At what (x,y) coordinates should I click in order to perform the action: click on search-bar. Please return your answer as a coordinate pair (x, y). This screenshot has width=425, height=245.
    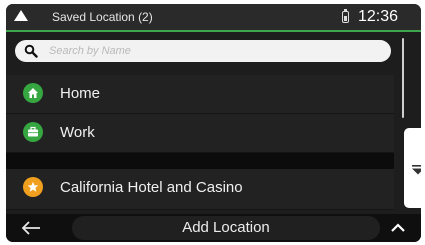
    Looking at the image, I should click on (203, 51).